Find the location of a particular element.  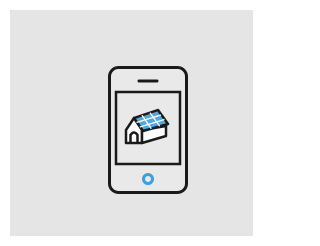

phone-icon is located at coordinates (148, 130).